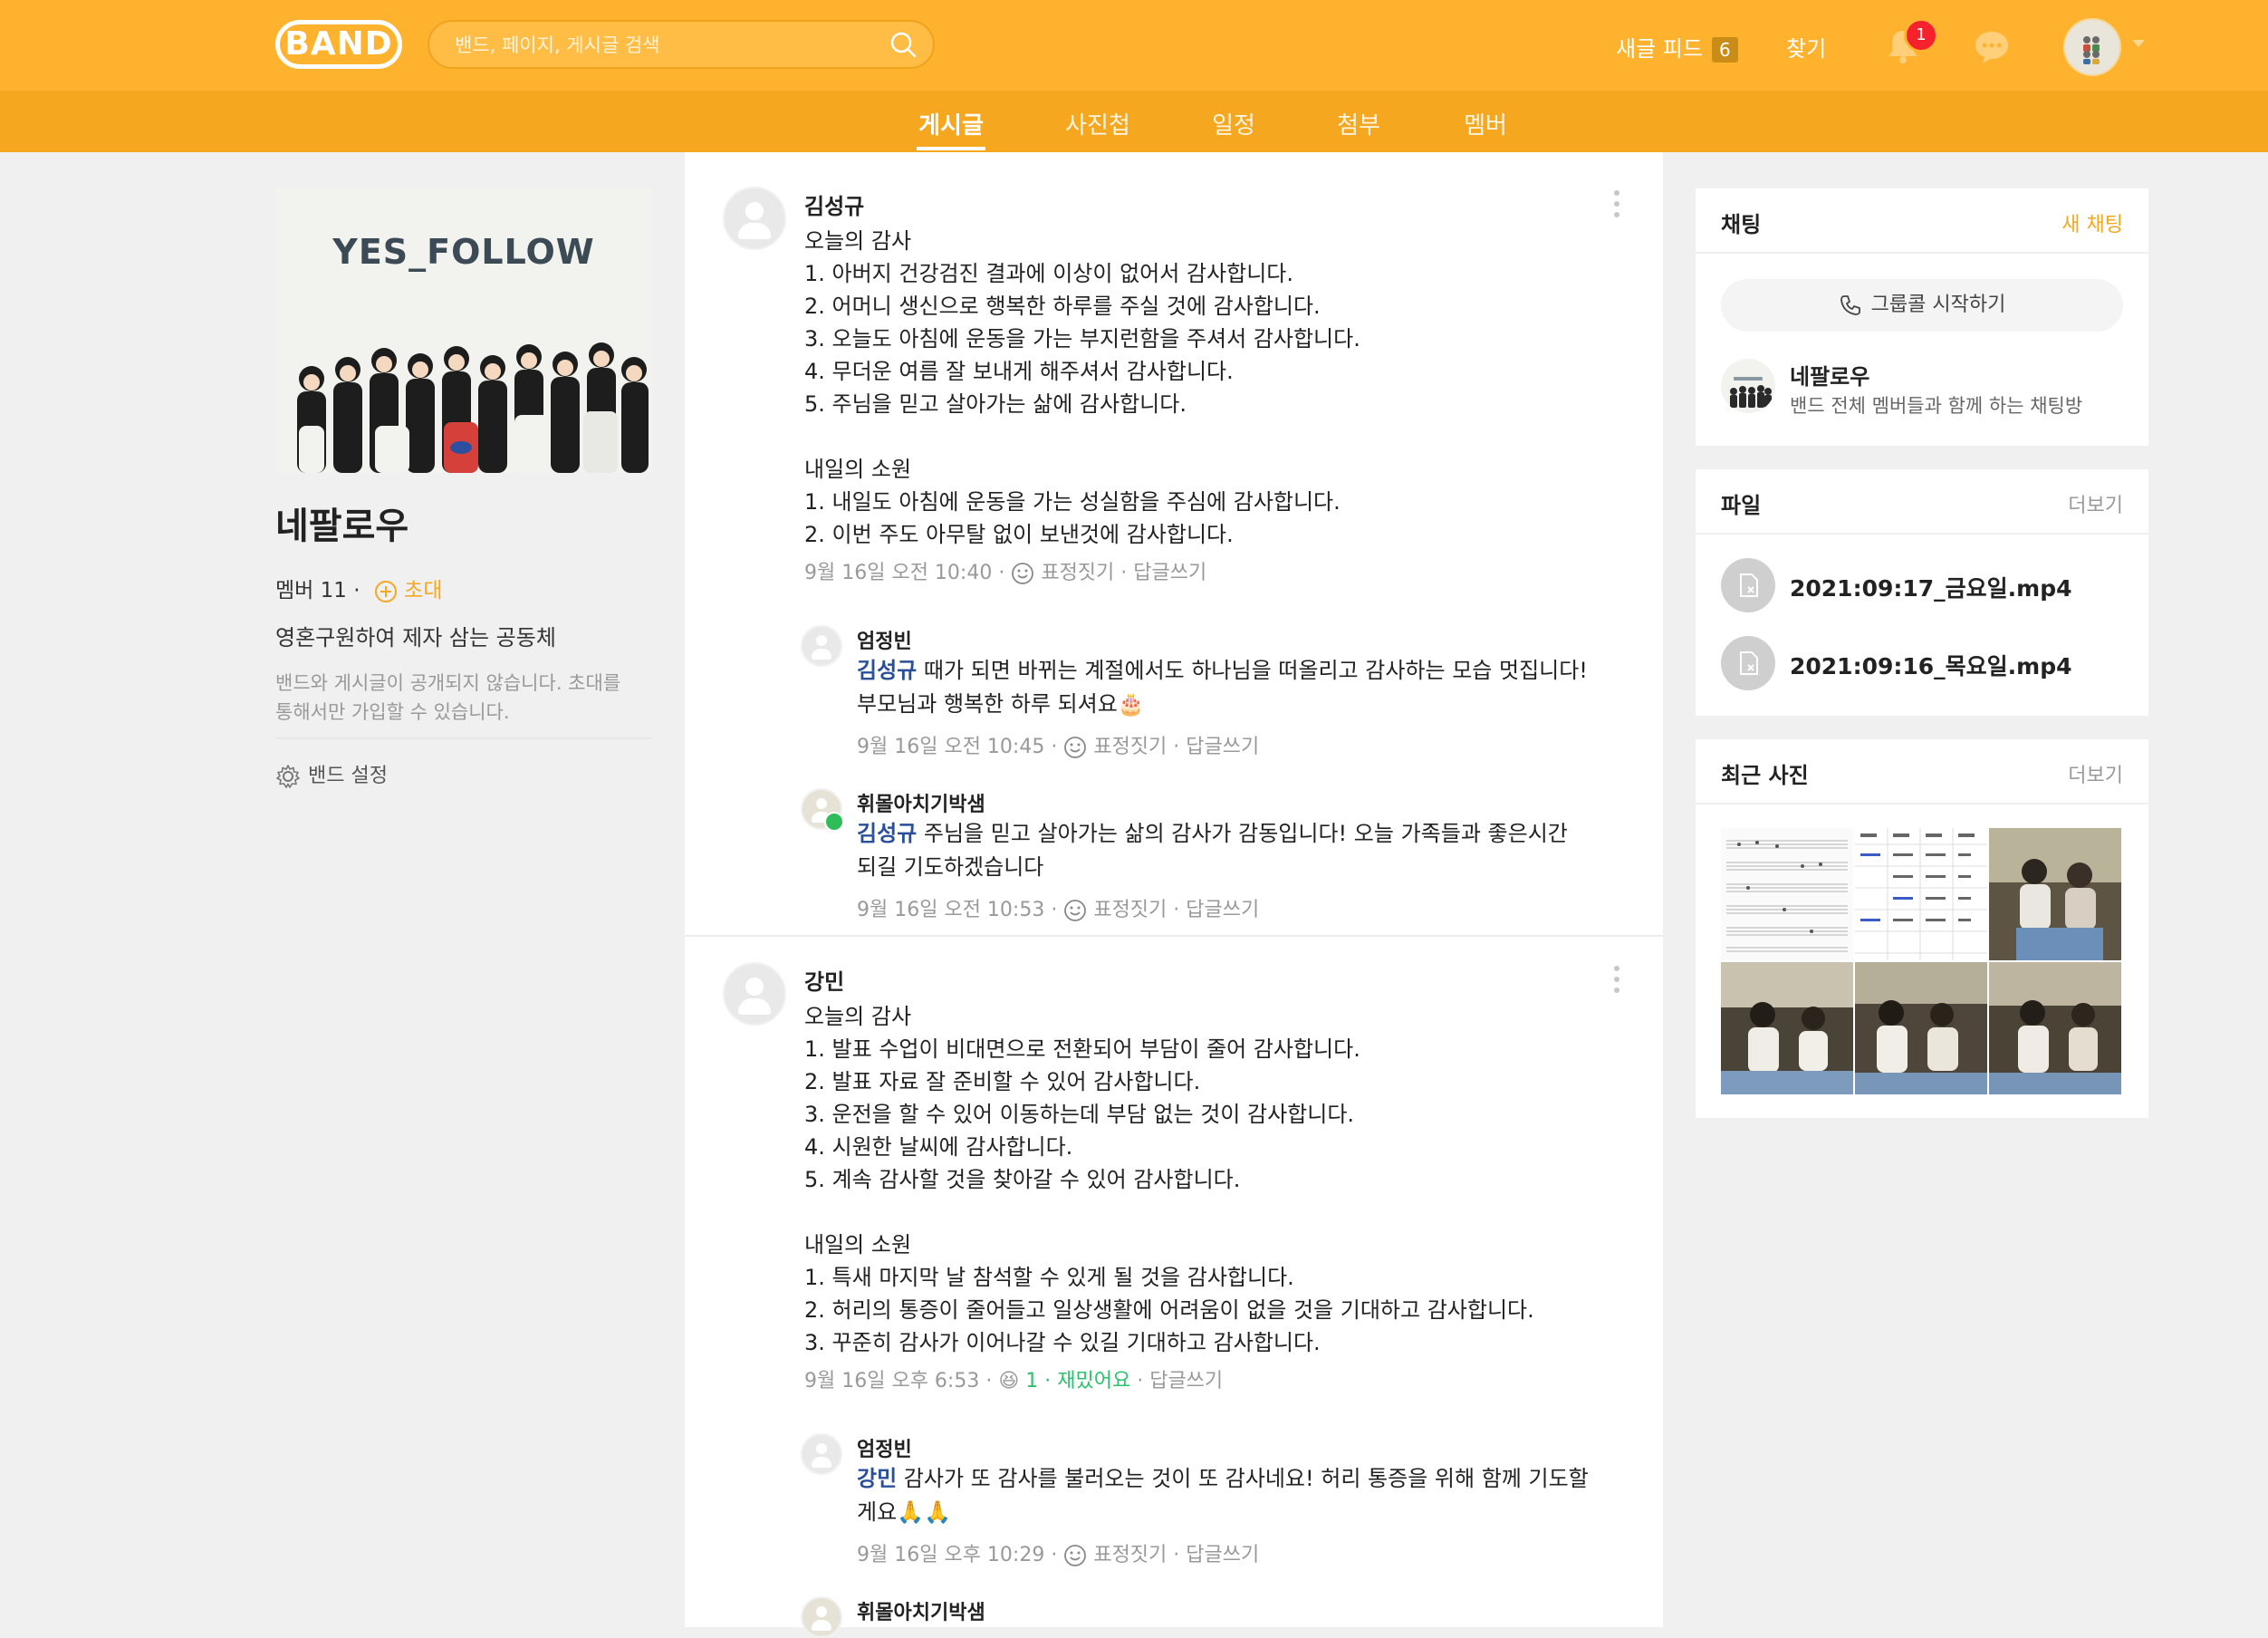 The width and height of the screenshot is (2268, 1638). Describe the element at coordinates (877, 1479) in the screenshot. I see `comment-mention: 강민` at that location.